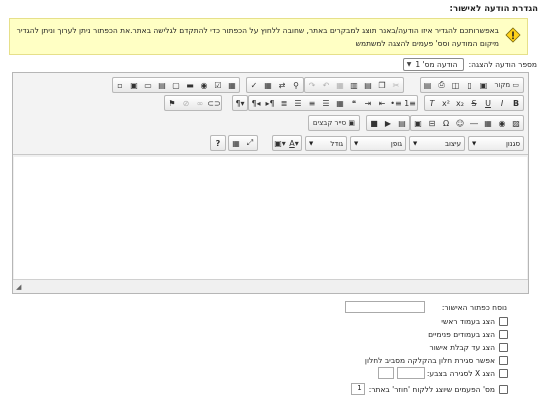 This screenshot has width=550, height=402. Describe the element at coordinates (474, 123) in the screenshot. I see `horizontal-rule-icon: ―` at that location.